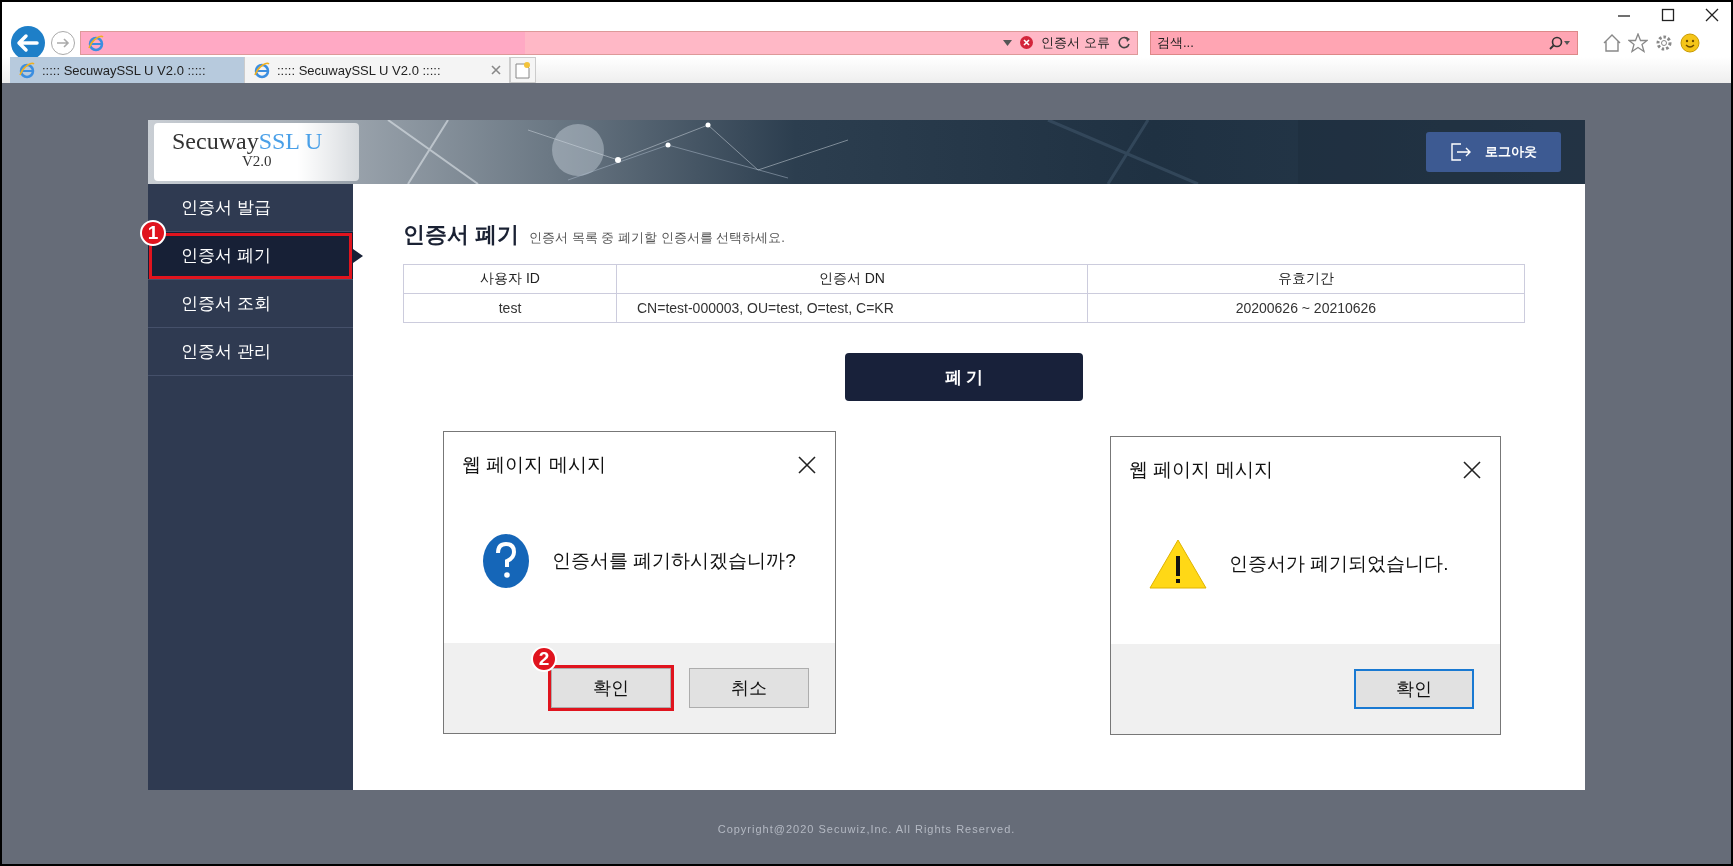 This screenshot has height=866, width=1733. What do you see at coordinates (250, 352) in the screenshot?
I see `sidebar-item: 인증서 관리` at bounding box center [250, 352].